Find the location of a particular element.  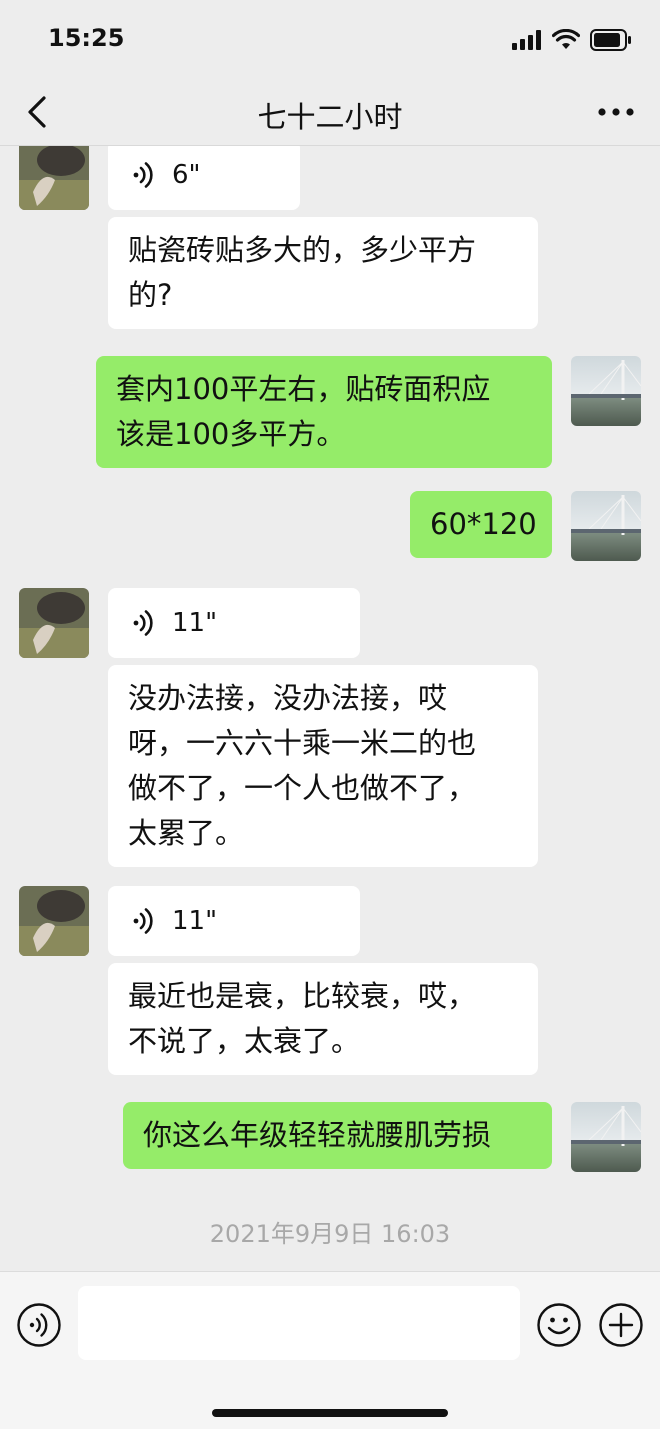

battery-icon is located at coordinates (610, 40).